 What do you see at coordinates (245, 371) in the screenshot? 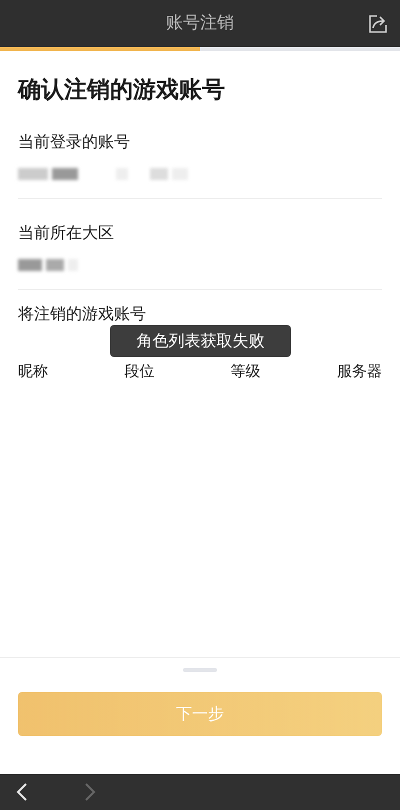
I see `column-header: 等级` at bounding box center [245, 371].